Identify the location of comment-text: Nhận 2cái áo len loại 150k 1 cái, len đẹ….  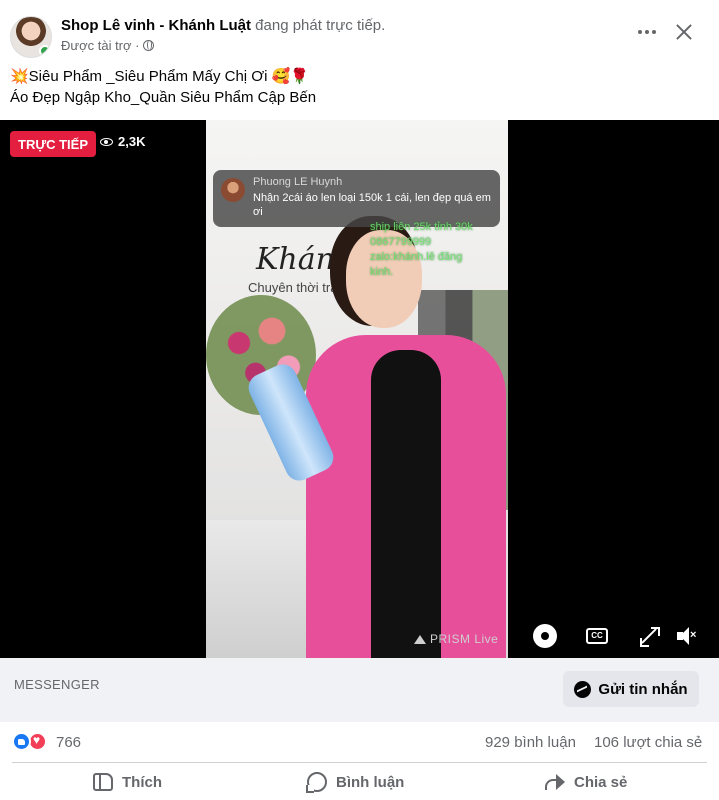
(372, 205).